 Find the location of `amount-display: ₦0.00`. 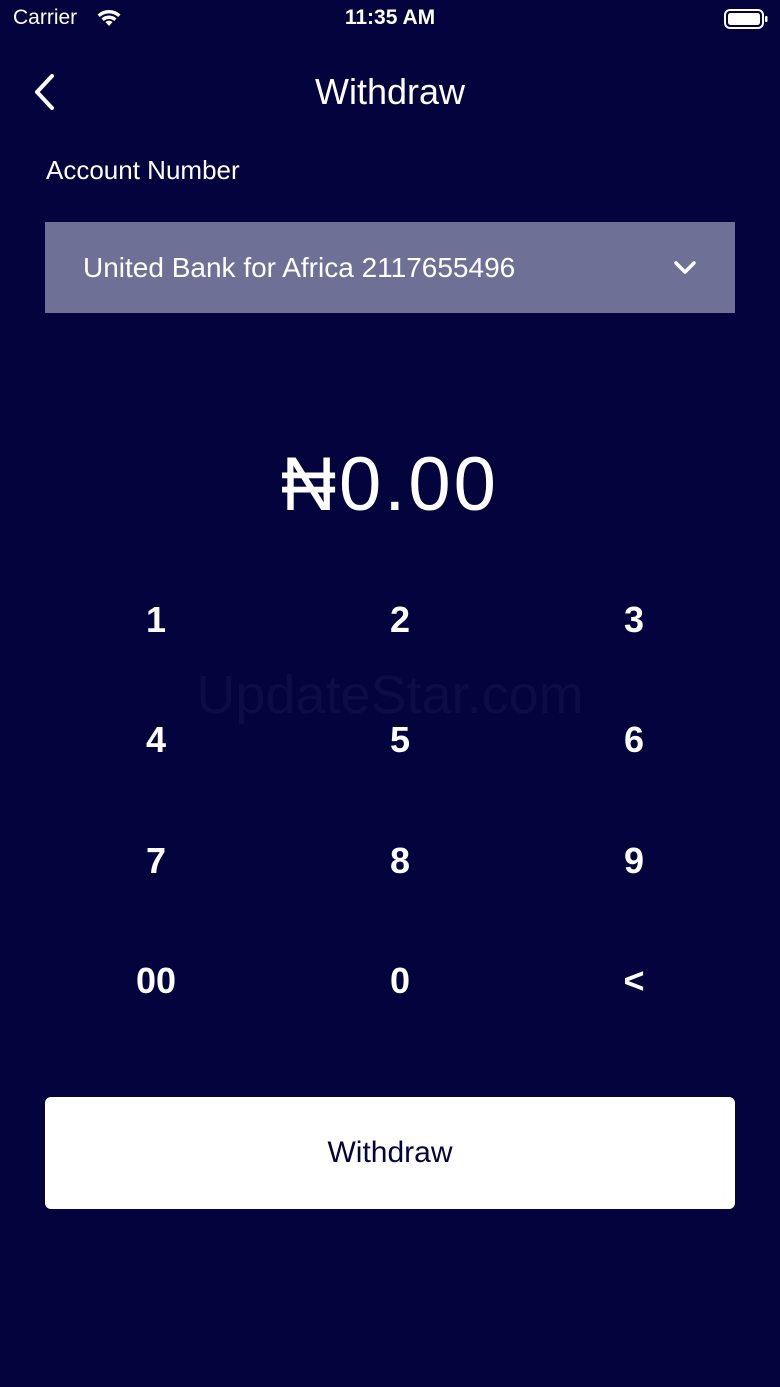

amount-display: ₦0.00 is located at coordinates (390, 484).